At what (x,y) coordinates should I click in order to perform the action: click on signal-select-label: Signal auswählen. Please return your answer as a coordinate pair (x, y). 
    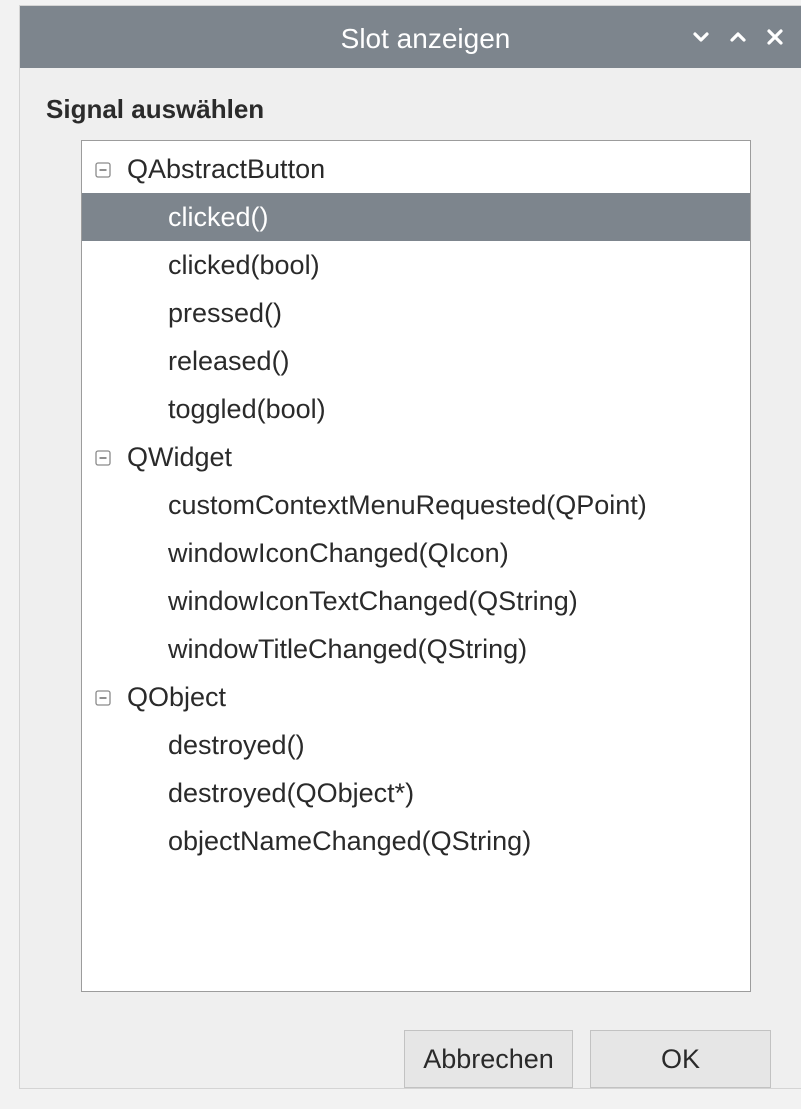
    Looking at the image, I should click on (155, 109).